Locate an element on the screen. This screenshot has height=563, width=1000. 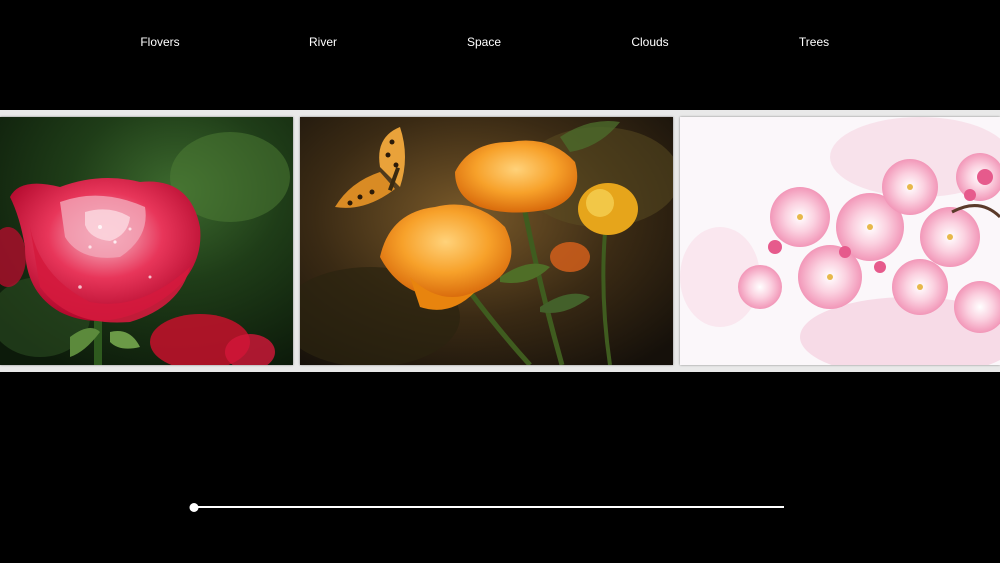
slider-thumb is located at coordinates (194, 507).